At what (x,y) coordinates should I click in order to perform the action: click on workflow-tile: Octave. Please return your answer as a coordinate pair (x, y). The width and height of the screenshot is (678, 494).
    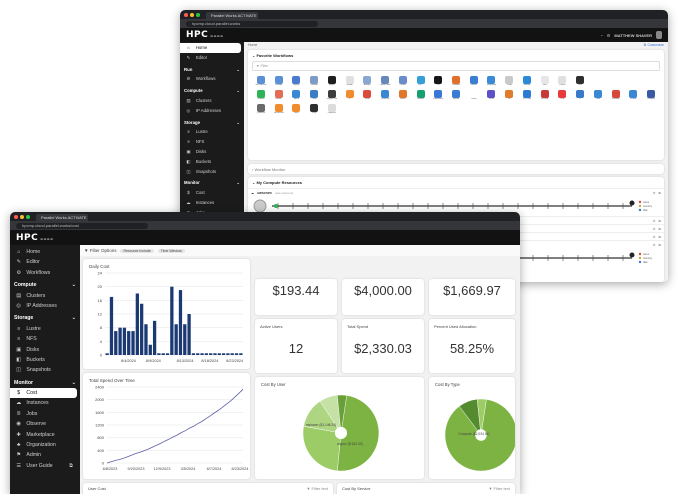
    Looking at the image, I should click on (634, 95).